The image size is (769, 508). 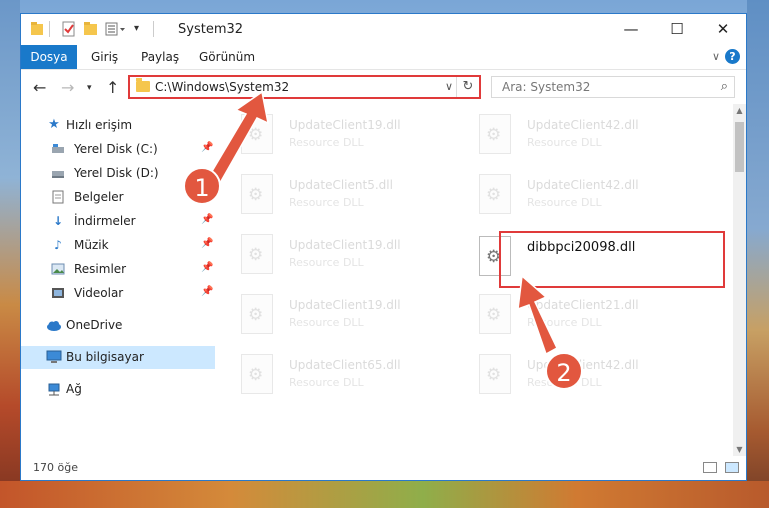 What do you see at coordinates (58, 221) in the screenshot?
I see `download-icon: ↓` at bounding box center [58, 221].